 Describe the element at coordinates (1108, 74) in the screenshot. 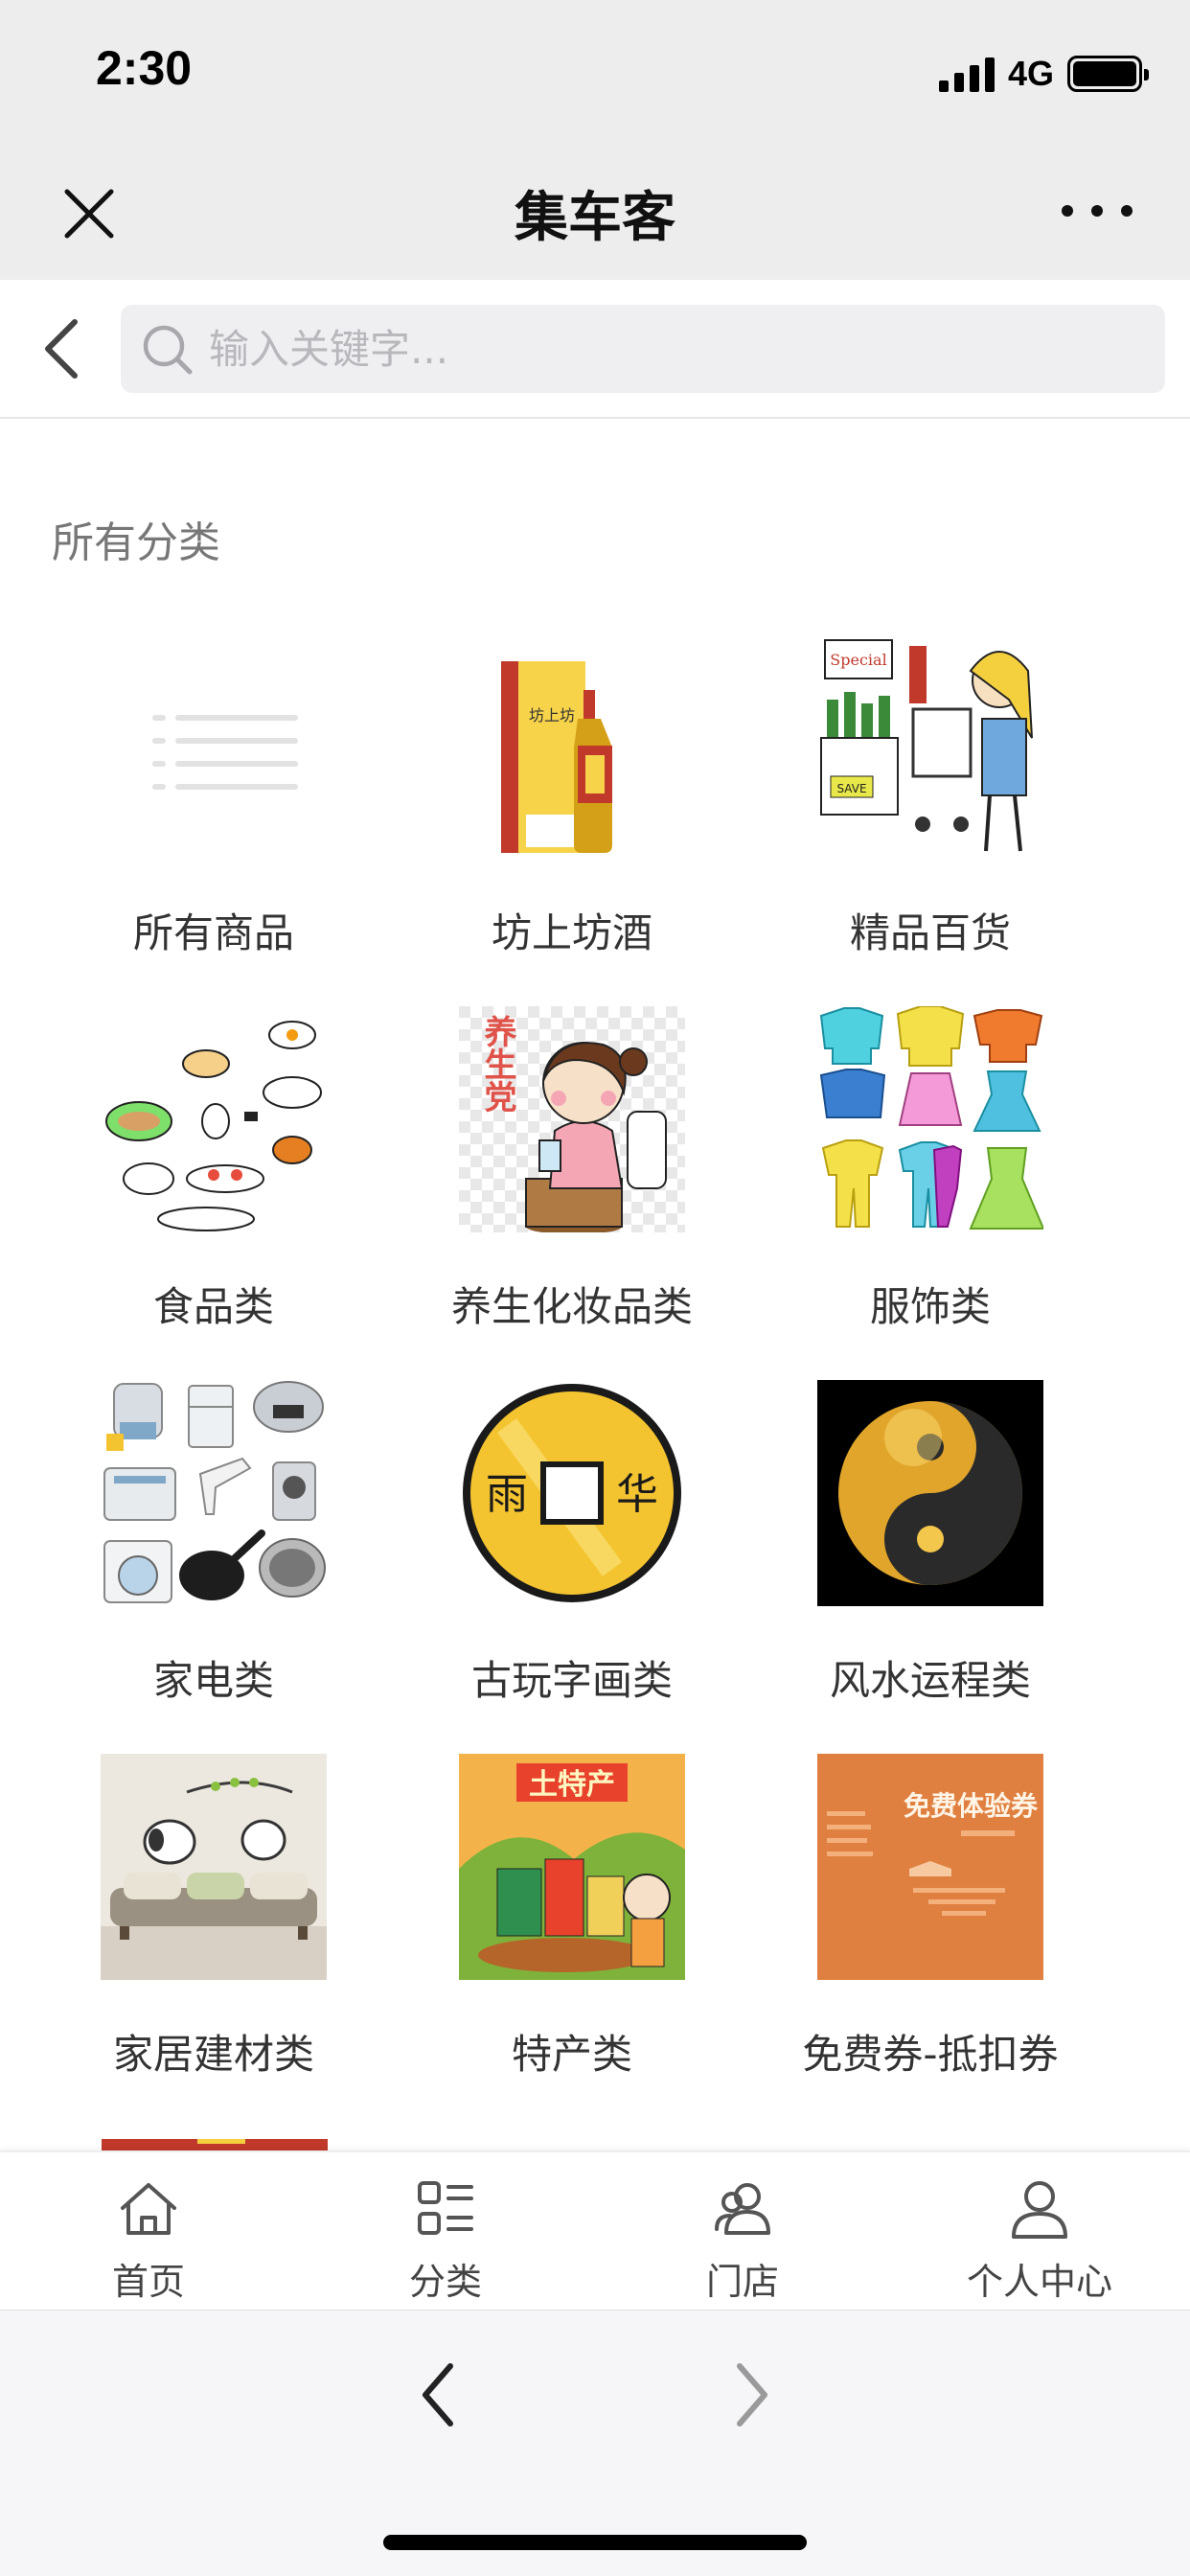

I see `battery-icon` at that location.